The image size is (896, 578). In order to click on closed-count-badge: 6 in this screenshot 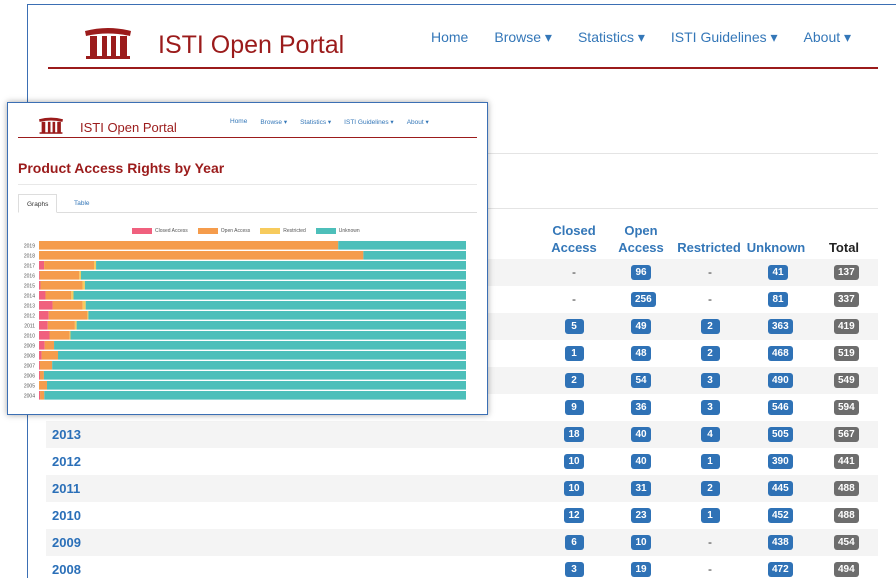, I will do `click(574, 542)`.